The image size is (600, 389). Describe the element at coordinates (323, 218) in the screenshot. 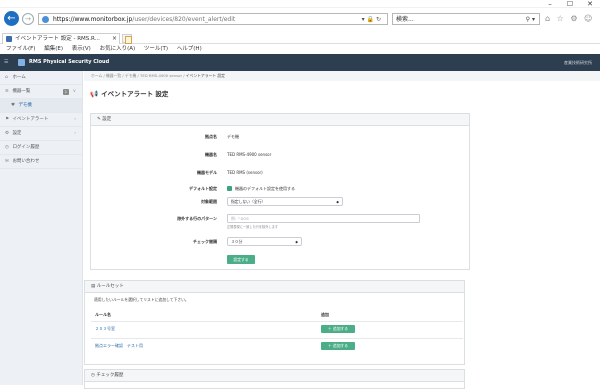

I see `exclude-pattern-input: 例: ^DOS` at that location.